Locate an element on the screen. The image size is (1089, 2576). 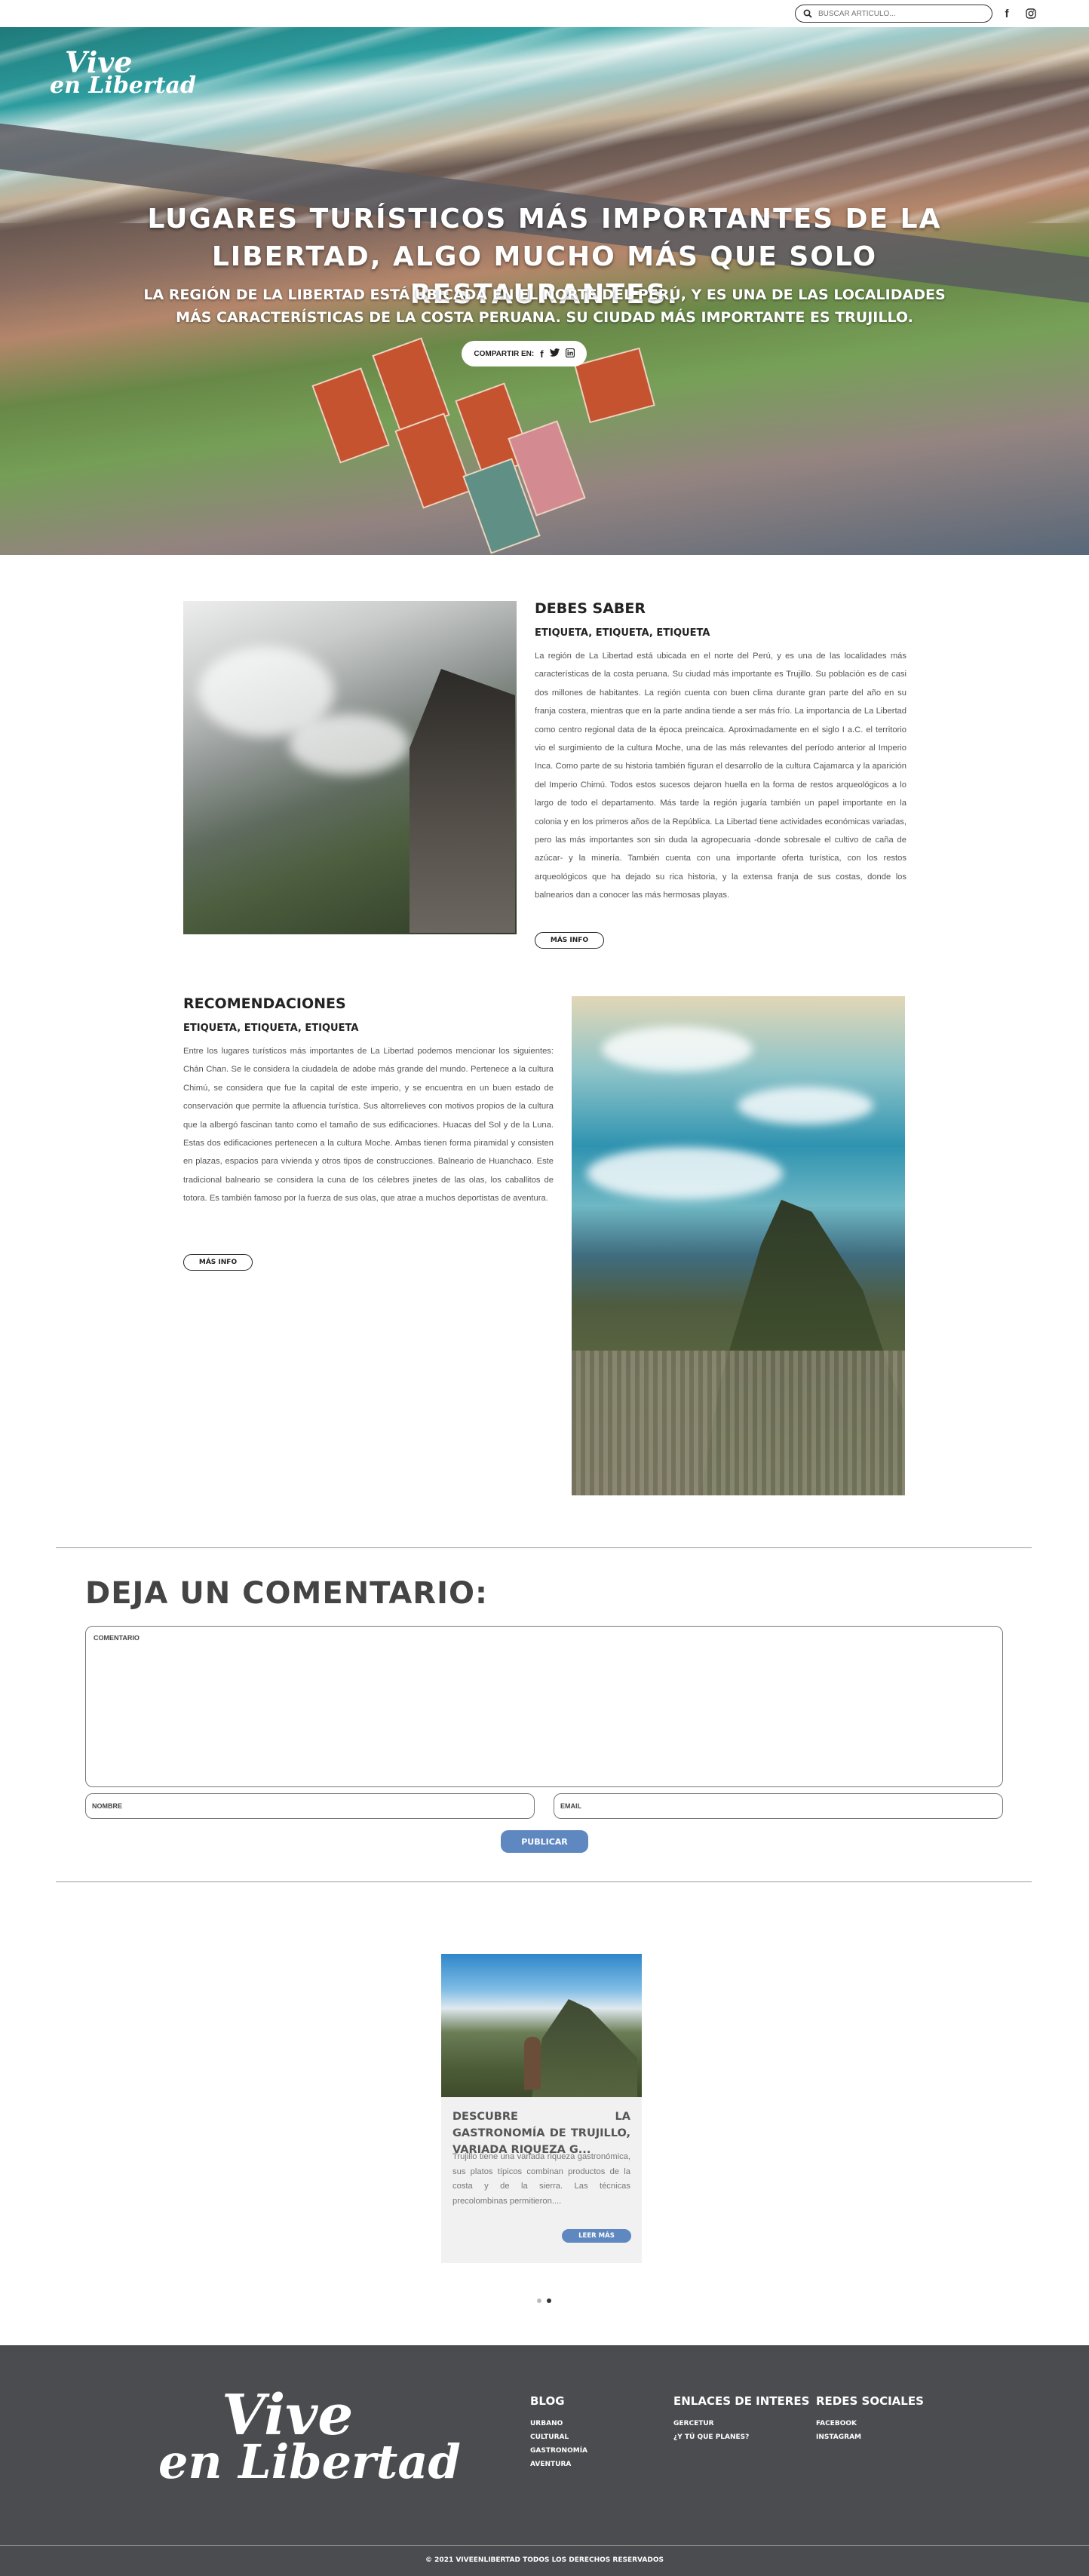
footer-social-column: REDES SOCIALES FACEBOOK INSTAGRAM is located at coordinates (870, 2419).